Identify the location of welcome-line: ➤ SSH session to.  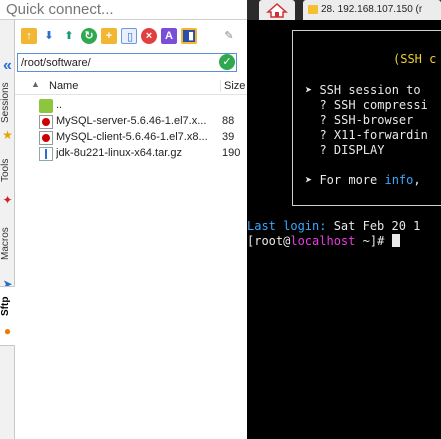
(363, 90).